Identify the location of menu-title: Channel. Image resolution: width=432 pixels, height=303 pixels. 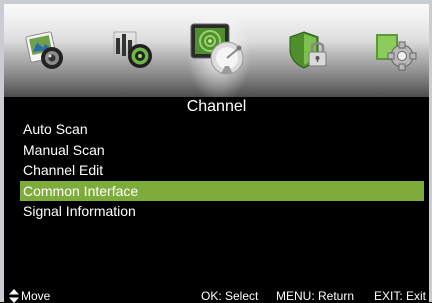
(216, 107).